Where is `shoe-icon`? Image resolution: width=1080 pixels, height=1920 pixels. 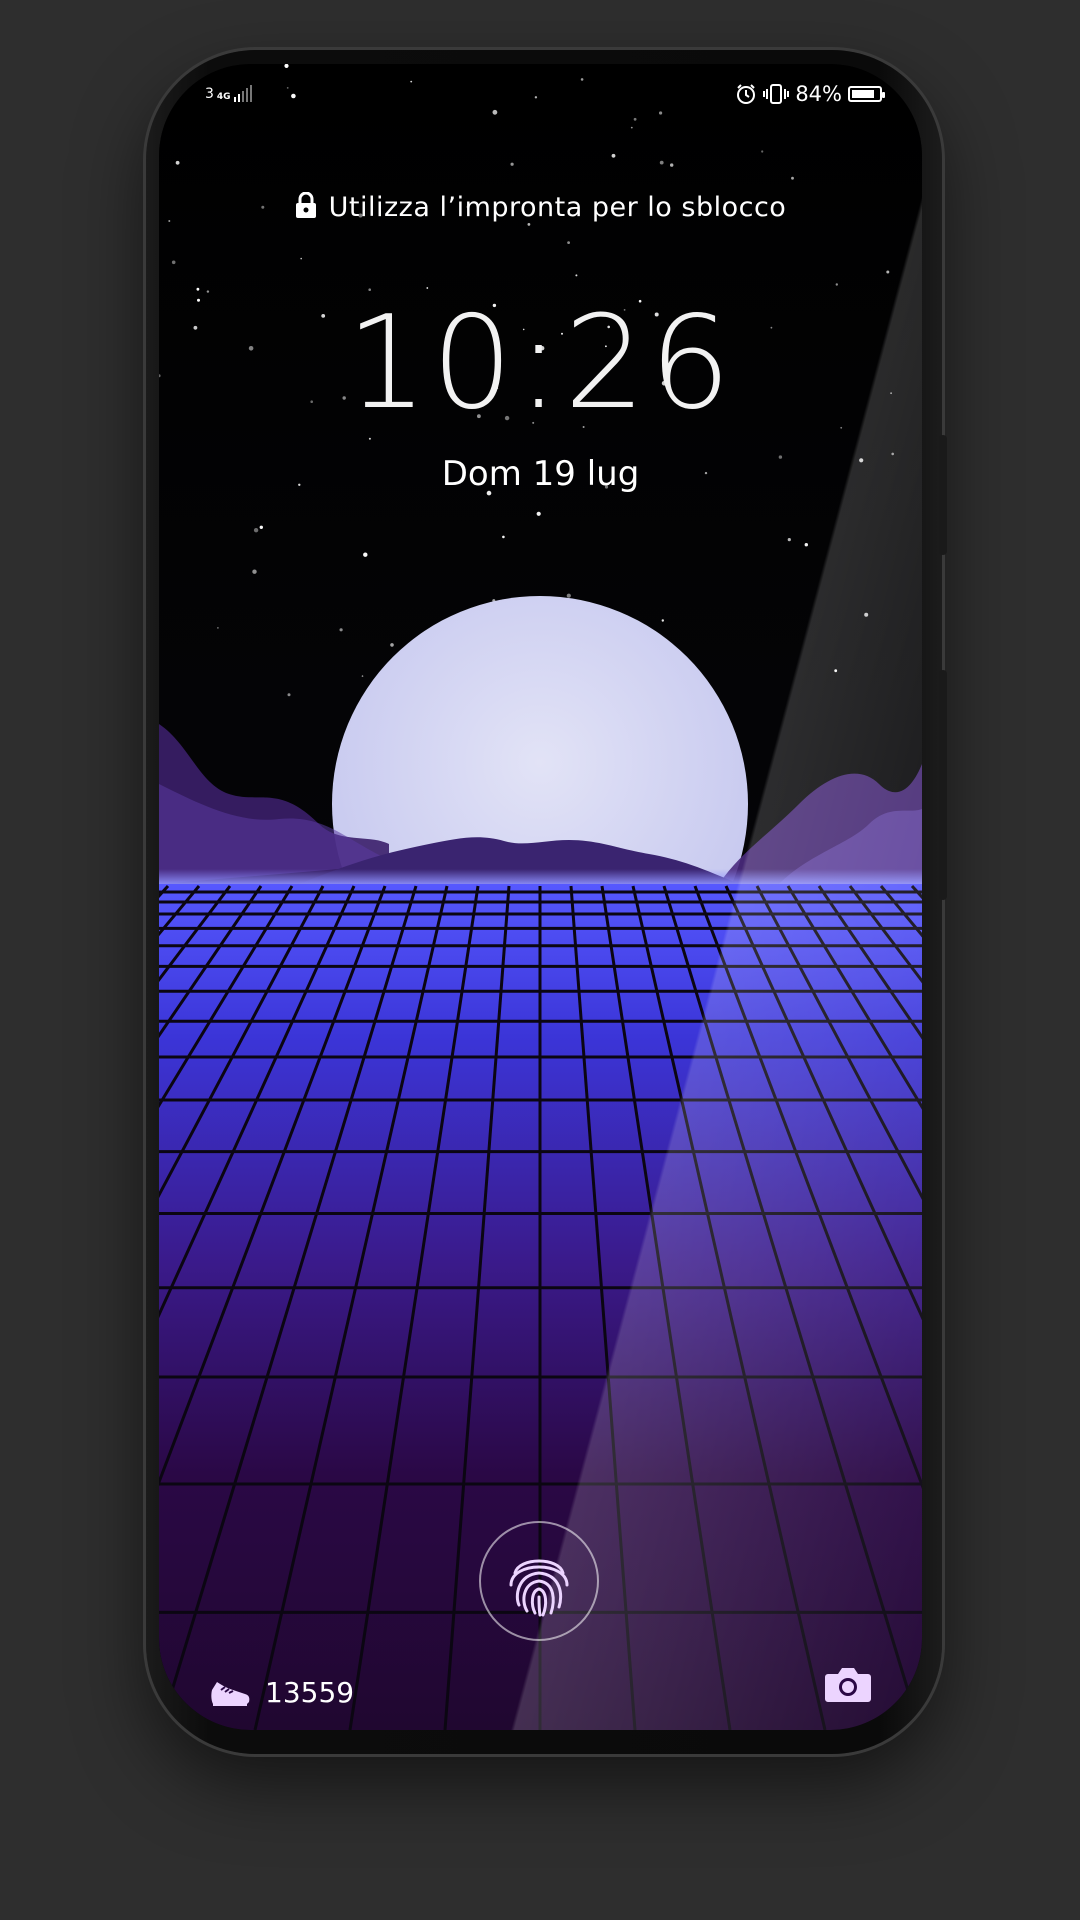 shoe-icon is located at coordinates (230, 1693).